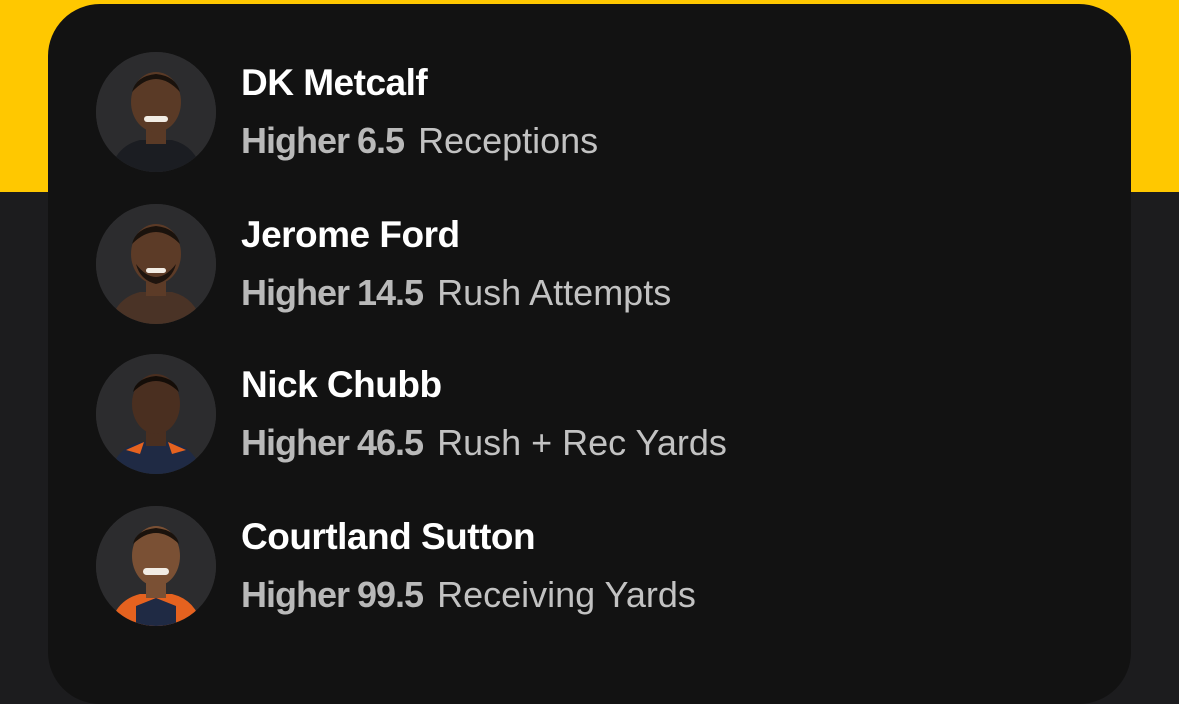  Describe the element at coordinates (390, 442) in the screenshot. I see `pick-line-value: 46.5` at that location.